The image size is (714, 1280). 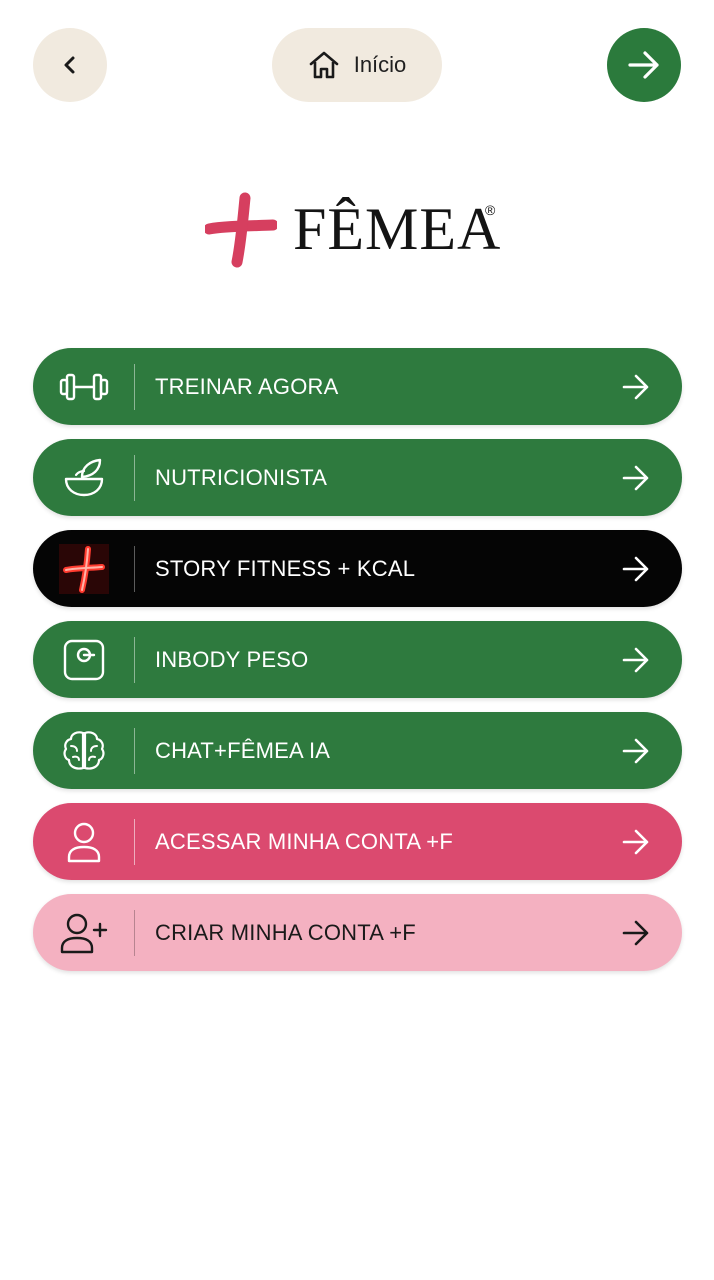 I want to click on chevron-left-icon, so click(x=69, y=65).